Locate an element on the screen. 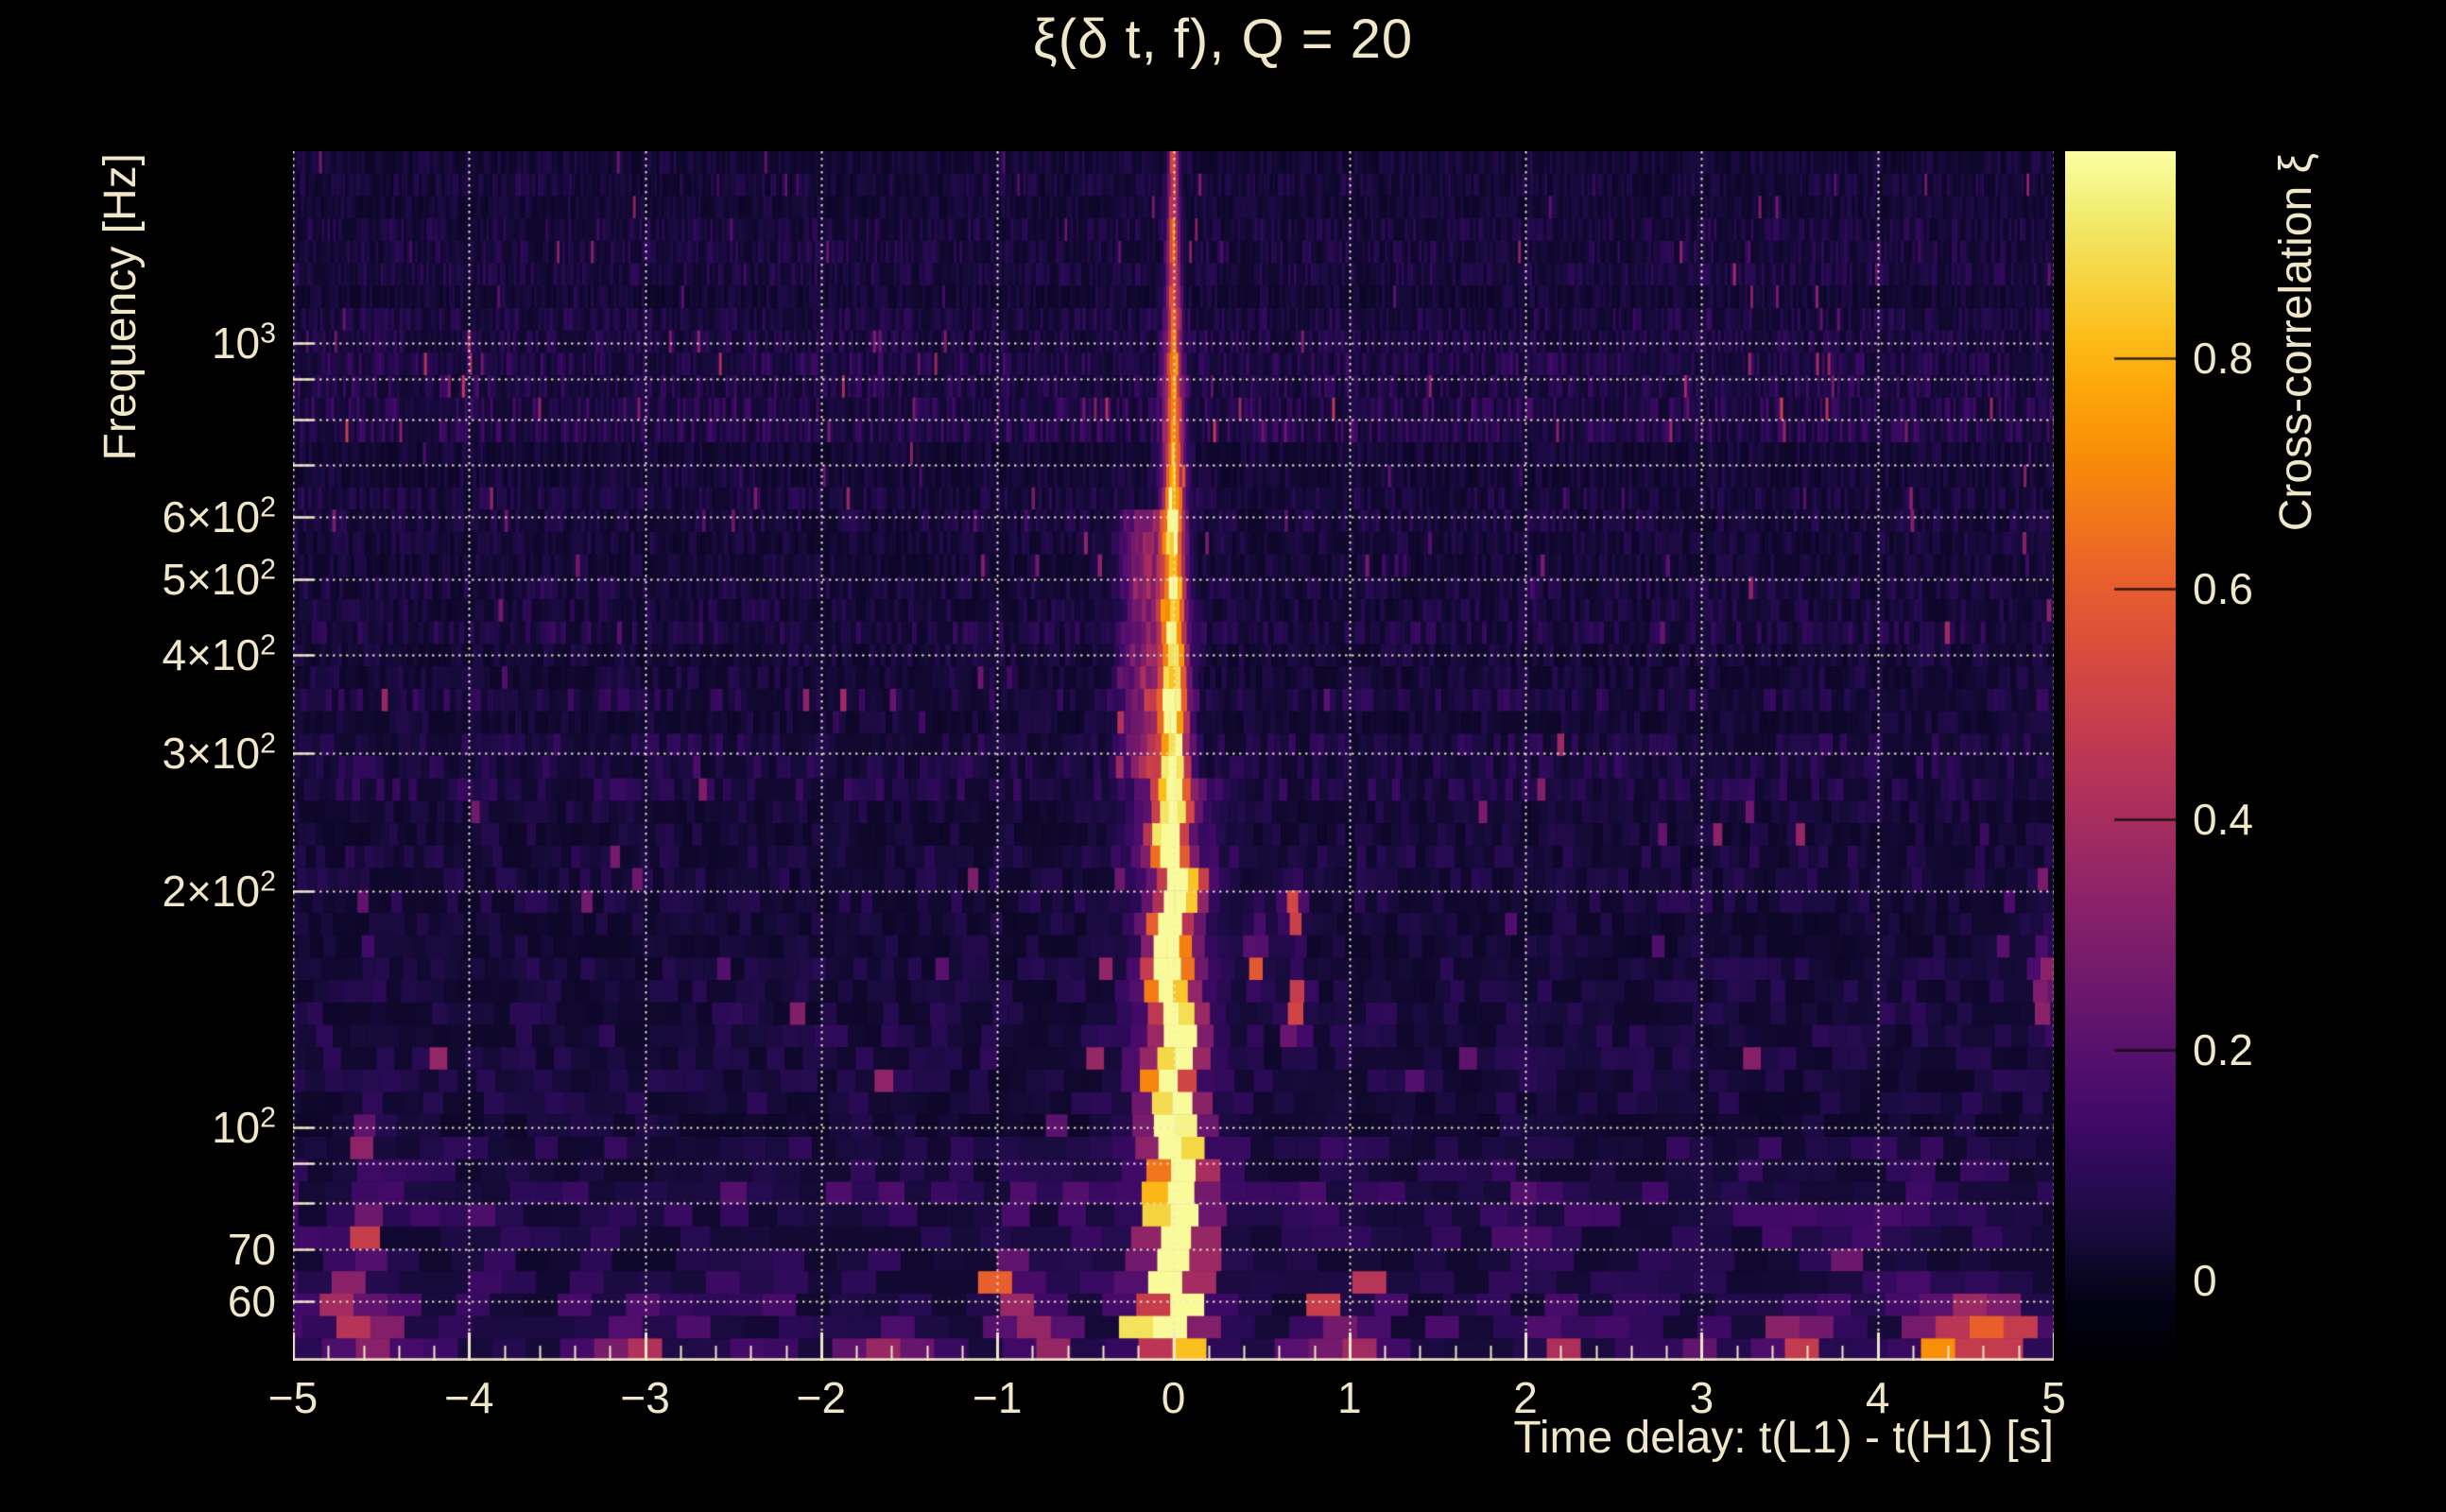 This screenshot has height=1512, width=2446. colorbar-tick-label: 0.6 is located at coordinates (2223, 589).